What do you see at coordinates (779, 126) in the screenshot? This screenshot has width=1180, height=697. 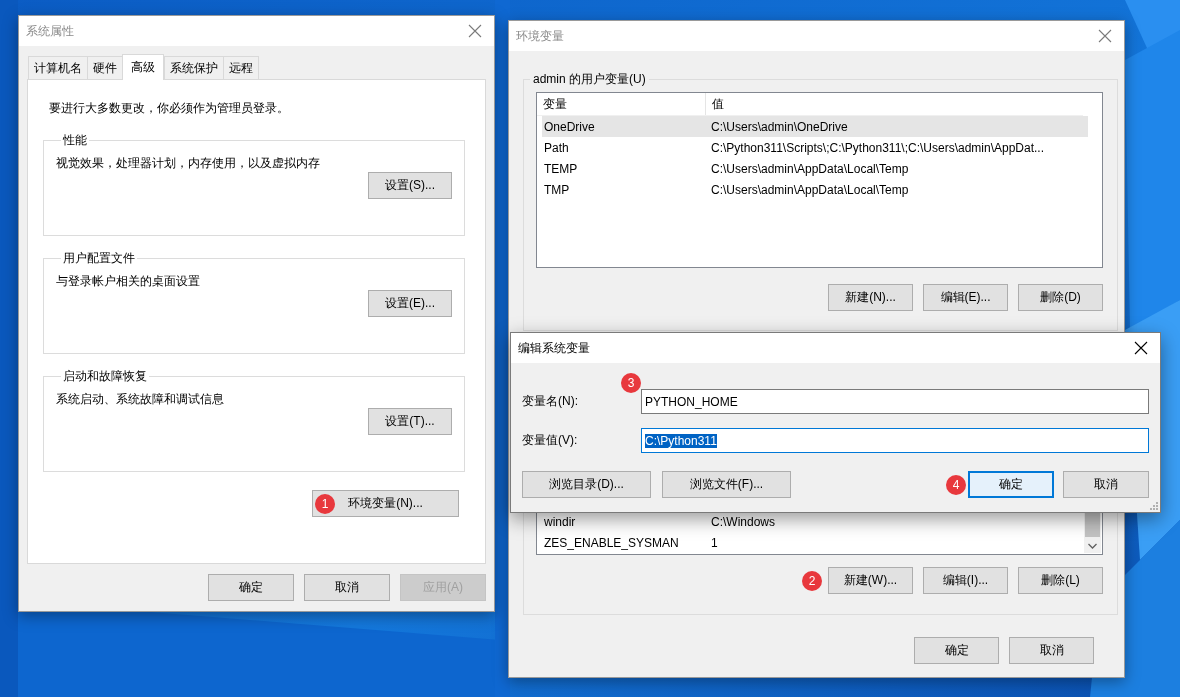 I see `variable-value: C:\Users\admin\OneDrive` at bounding box center [779, 126].